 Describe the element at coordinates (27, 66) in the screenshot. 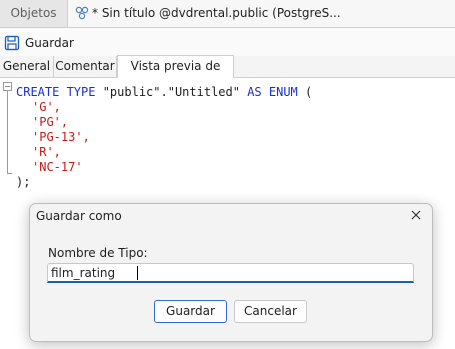

I see `tab-general: General` at that location.